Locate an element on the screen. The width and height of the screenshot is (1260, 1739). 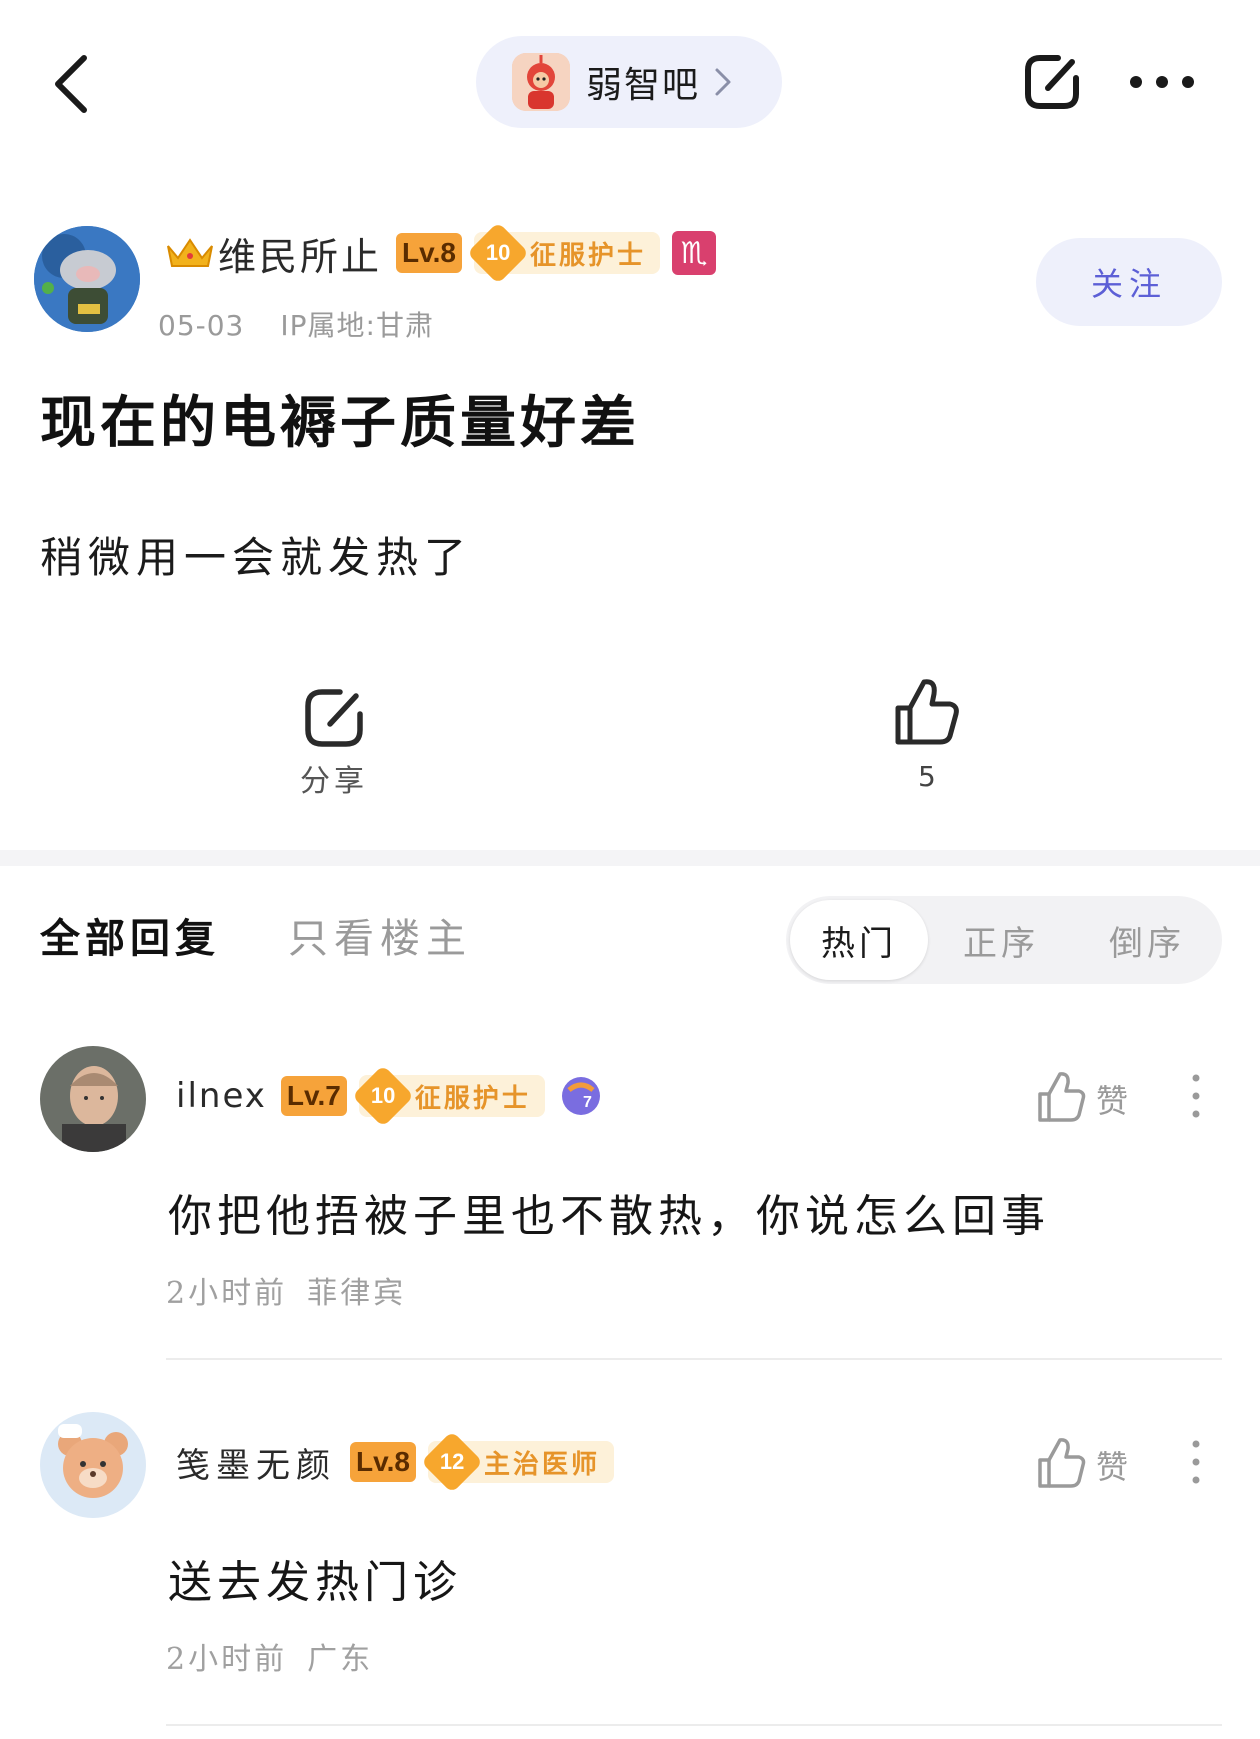
crown-icon is located at coordinates (190, 252).